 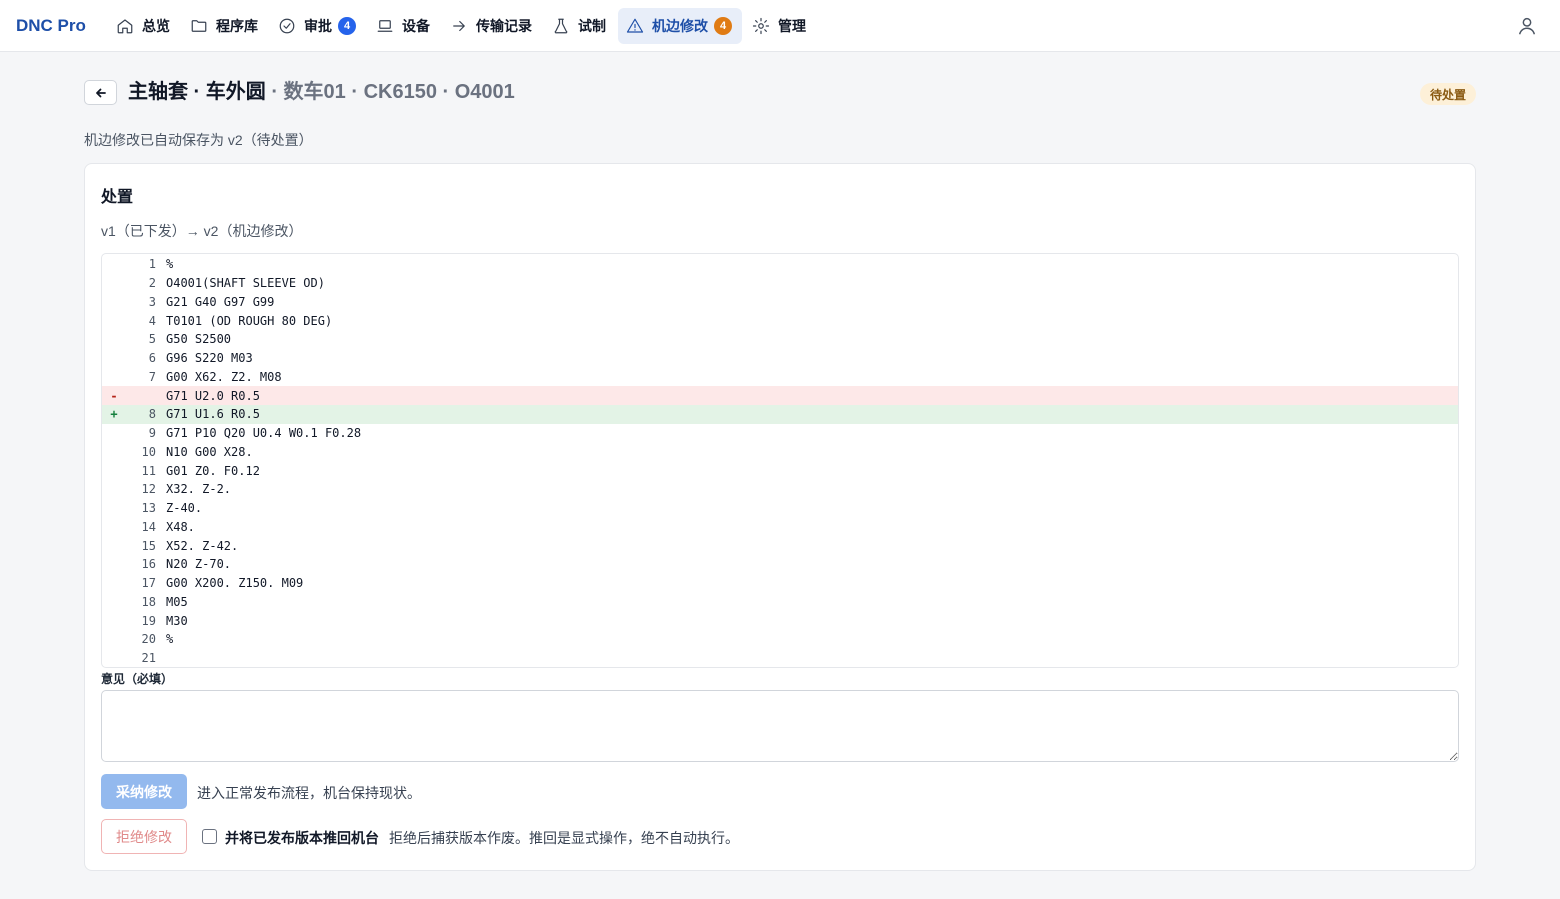 What do you see at coordinates (148, 564) in the screenshot?
I see `line-number: 16` at bounding box center [148, 564].